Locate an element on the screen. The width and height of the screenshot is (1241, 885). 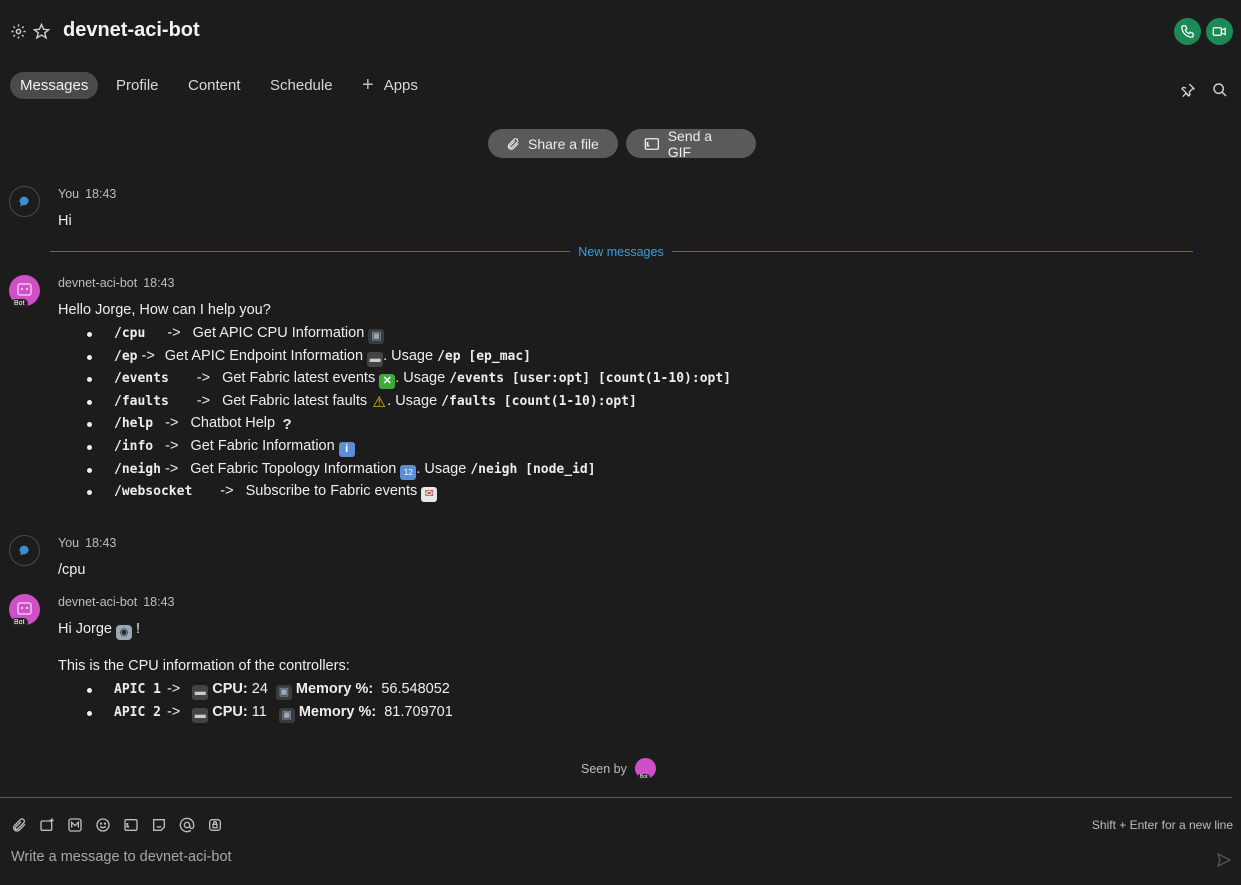
command-desc: Chatbot Help is located at coordinates (233, 423).